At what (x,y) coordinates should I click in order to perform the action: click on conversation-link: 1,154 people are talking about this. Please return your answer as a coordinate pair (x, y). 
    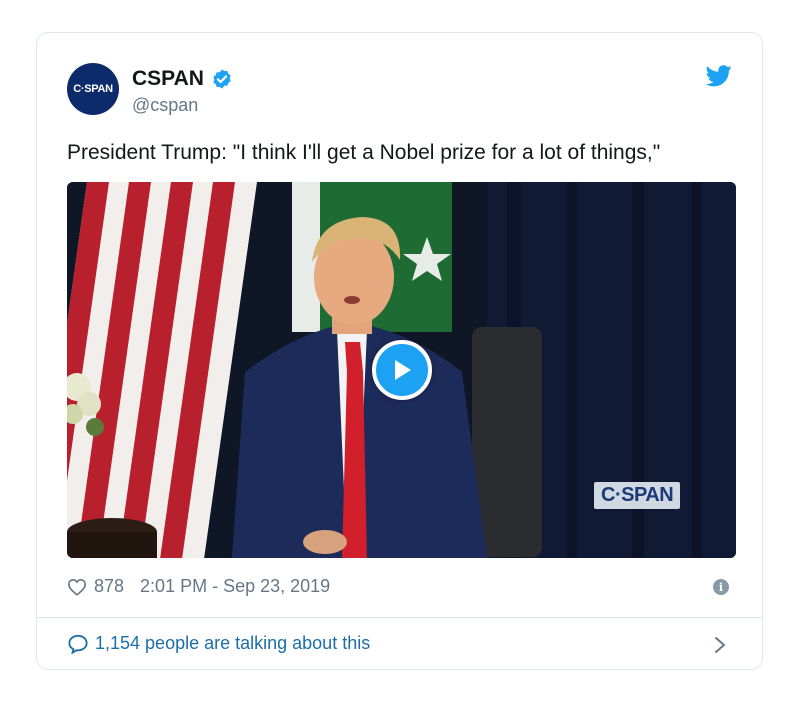
    Looking at the image, I should click on (218, 643).